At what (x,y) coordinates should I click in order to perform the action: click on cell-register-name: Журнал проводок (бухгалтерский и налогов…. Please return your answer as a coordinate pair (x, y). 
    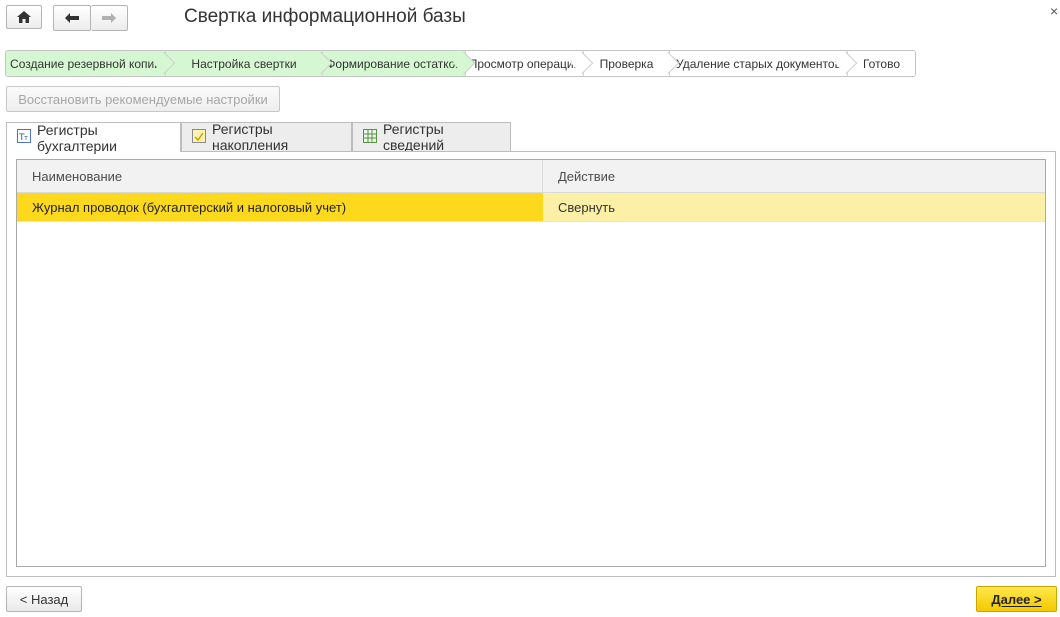
    Looking at the image, I should click on (280, 207).